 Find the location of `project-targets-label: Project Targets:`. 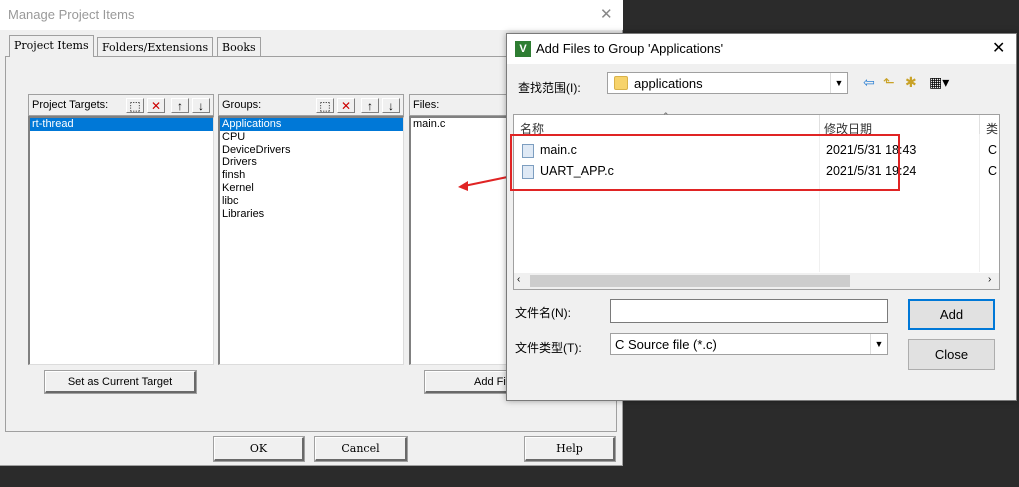

project-targets-label: Project Targets: is located at coordinates (70, 105).